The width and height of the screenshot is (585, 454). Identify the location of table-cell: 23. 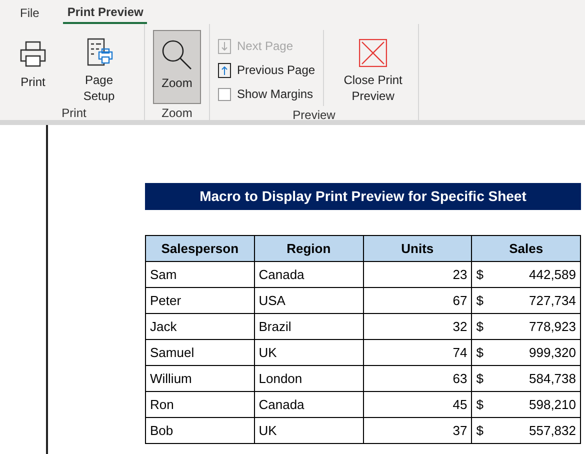
(417, 275).